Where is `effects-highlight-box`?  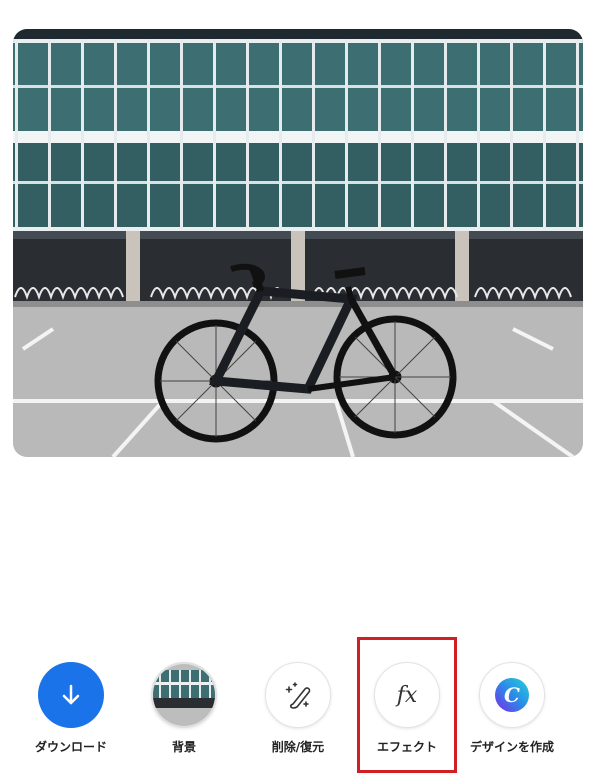
effects-highlight-box is located at coordinates (407, 705).